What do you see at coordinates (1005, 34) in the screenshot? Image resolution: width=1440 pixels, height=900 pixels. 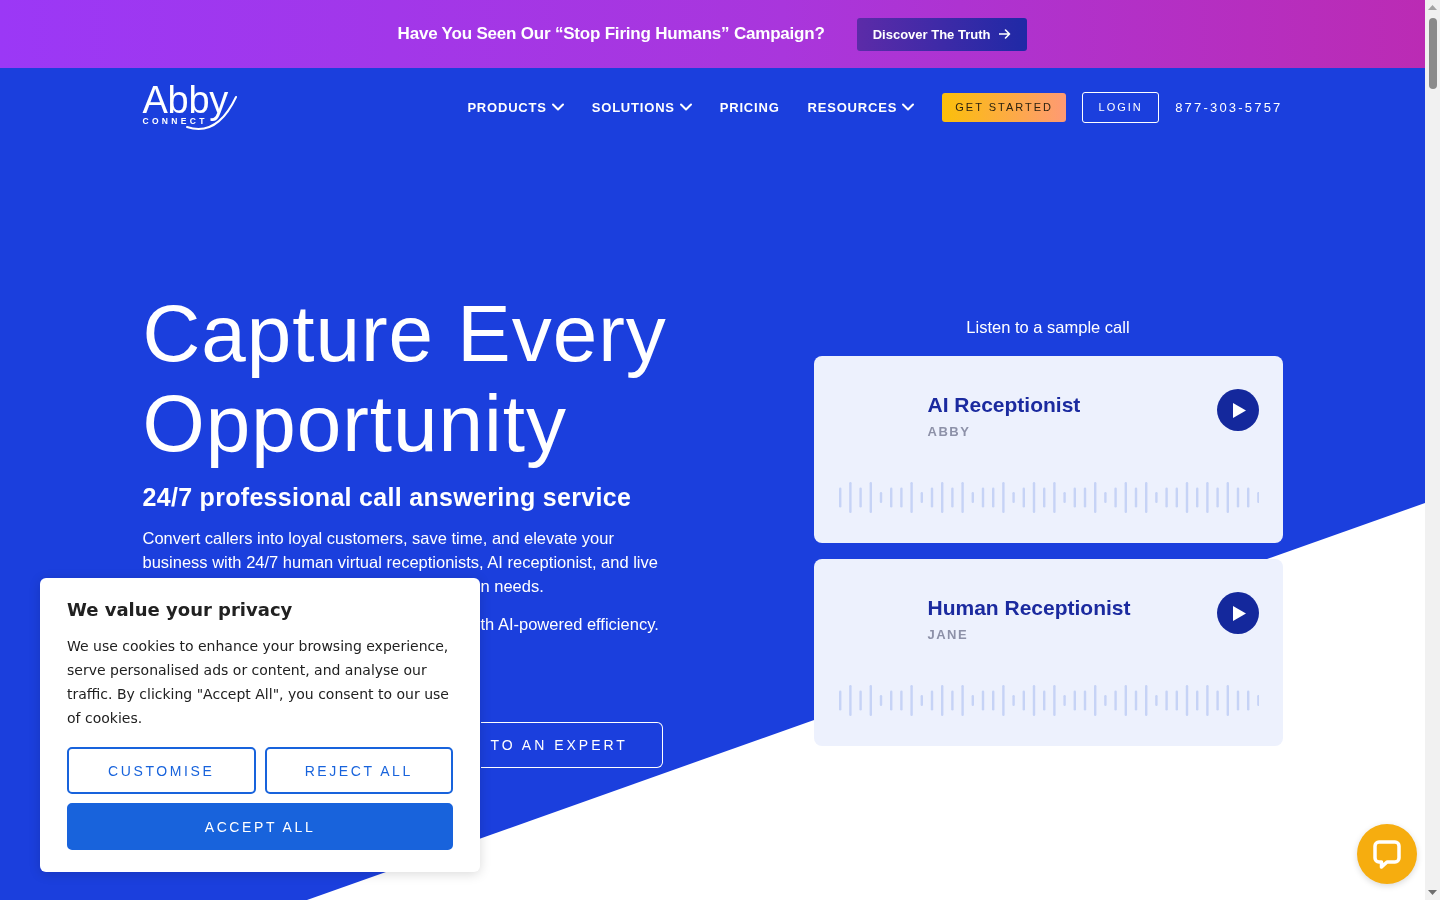 I see `arrow-right-icon` at bounding box center [1005, 34].